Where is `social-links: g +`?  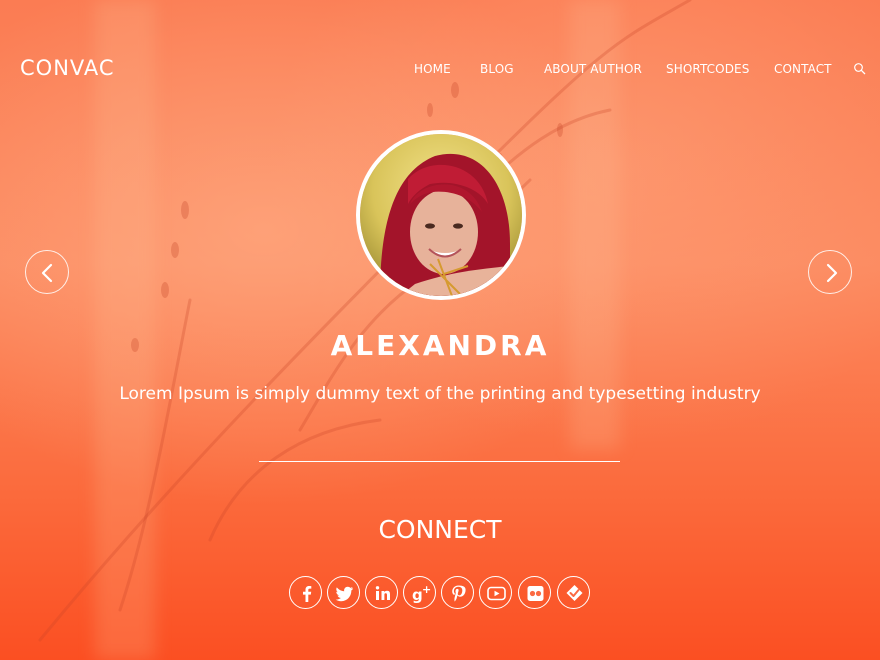
social-links: g + is located at coordinates (440, 593).